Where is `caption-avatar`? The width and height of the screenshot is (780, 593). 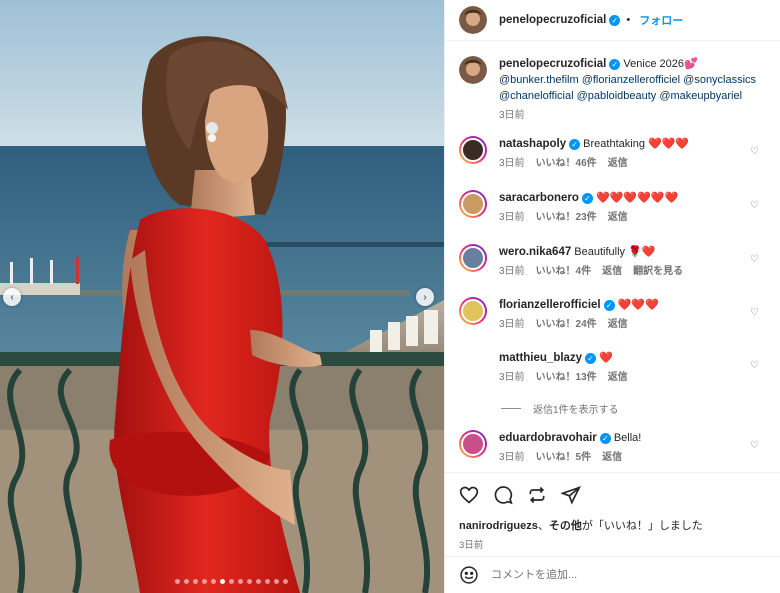 caption-avatar is located at coordinates (473, 70).